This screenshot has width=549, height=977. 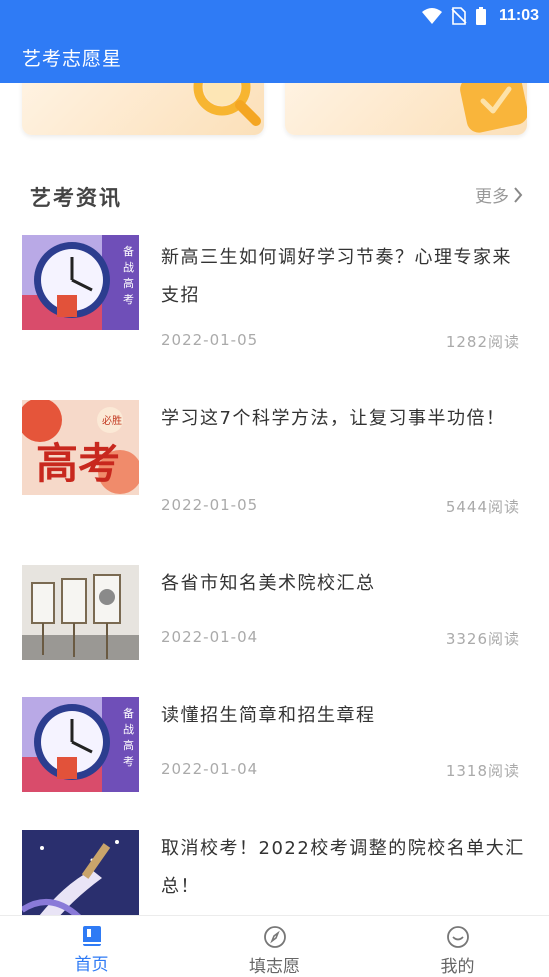 I want to click on news-title: 新高三生如何调好学习节奏？心理专家来支招, so click(x=336, y=276).